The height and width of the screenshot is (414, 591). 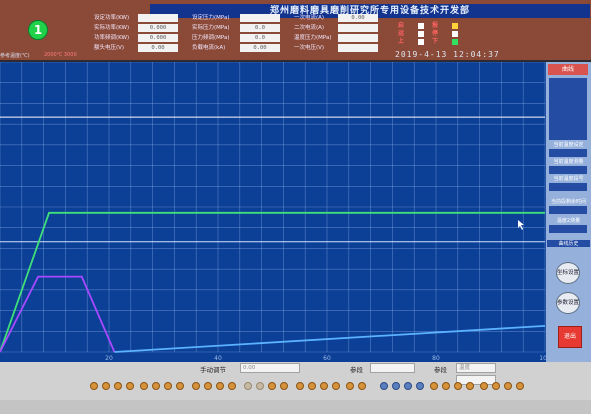 I want to click on curve-history-button: 曲线历史, so click(x=568, y=243).